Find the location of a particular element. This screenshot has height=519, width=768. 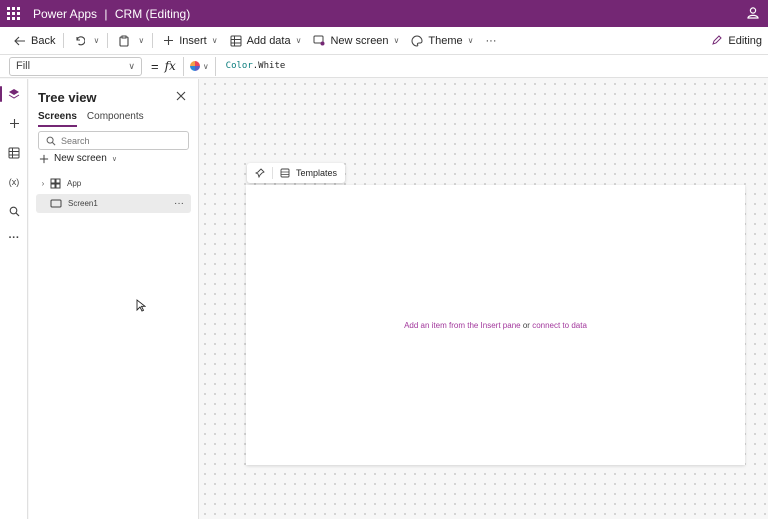

templates-toolbar: Templates is located at coordinates (296, 173).